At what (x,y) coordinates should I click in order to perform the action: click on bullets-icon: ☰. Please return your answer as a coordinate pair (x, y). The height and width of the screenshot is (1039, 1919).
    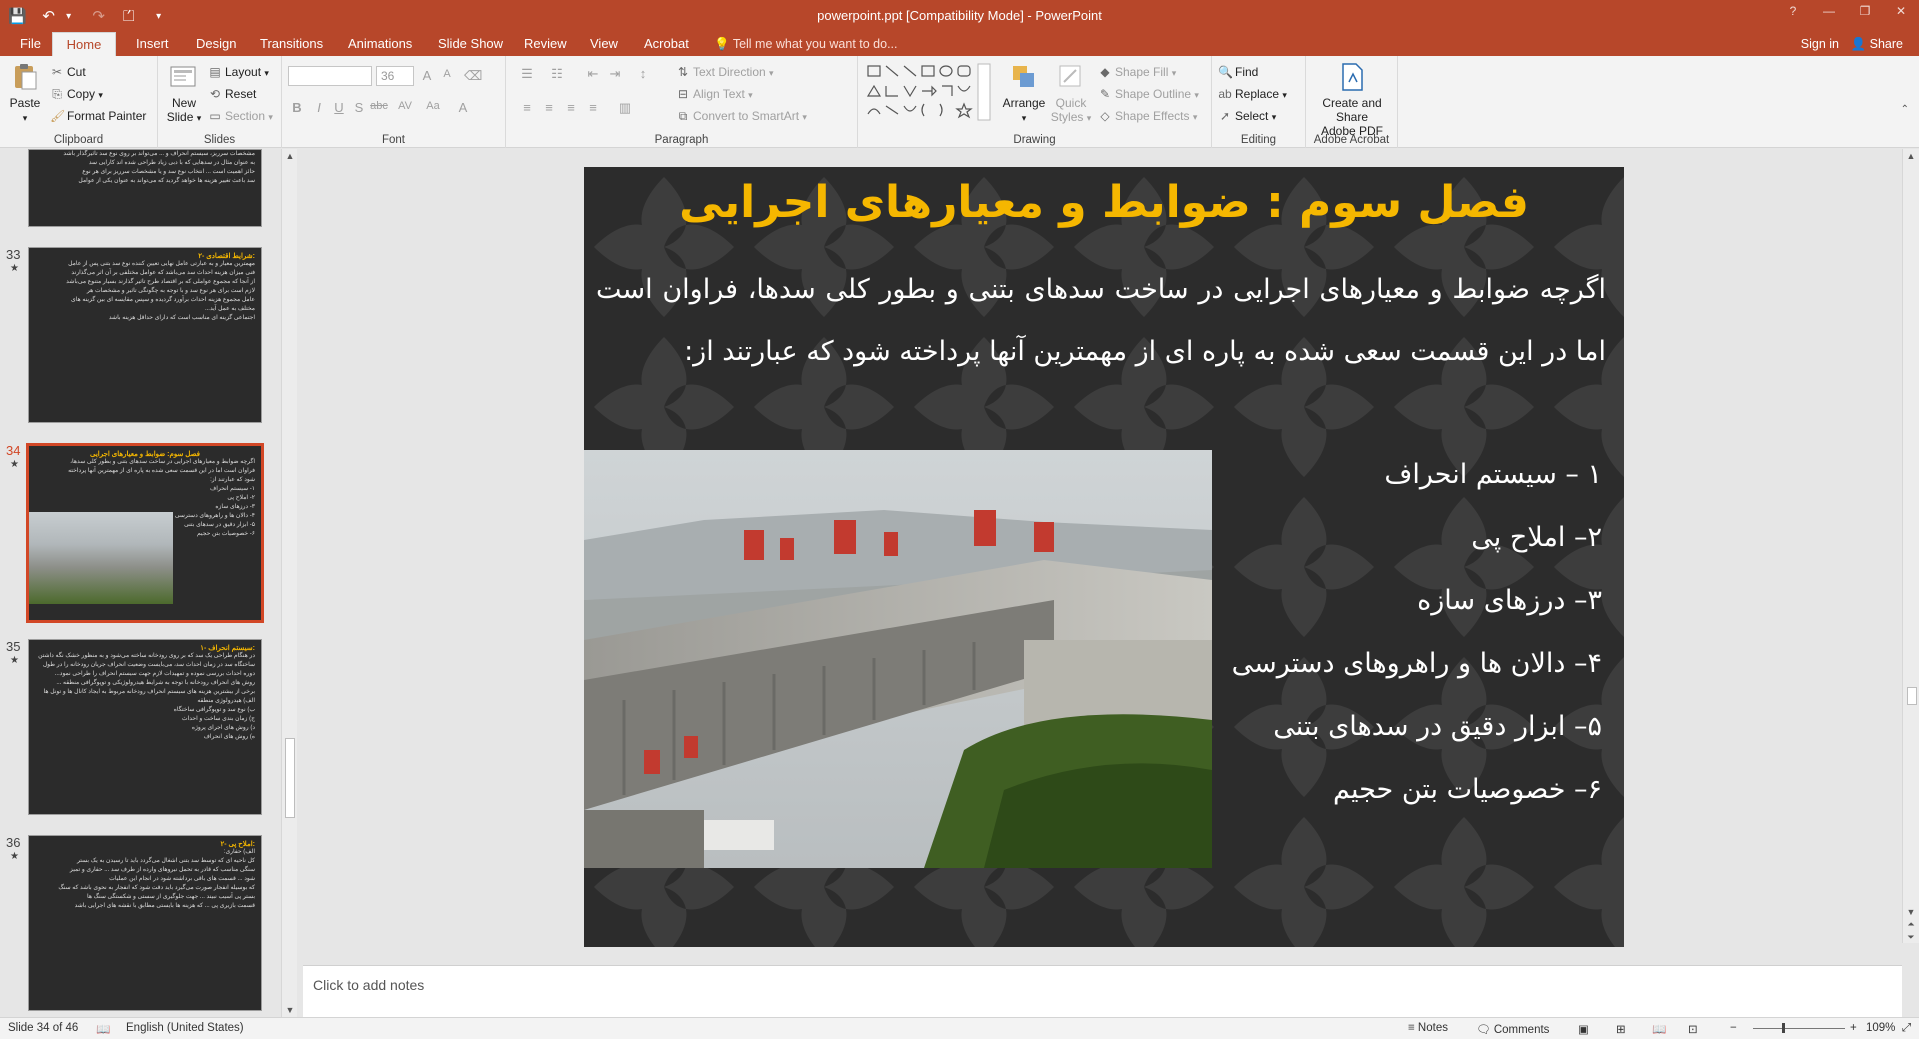
    Looking at the image, I should click on (527, 74).